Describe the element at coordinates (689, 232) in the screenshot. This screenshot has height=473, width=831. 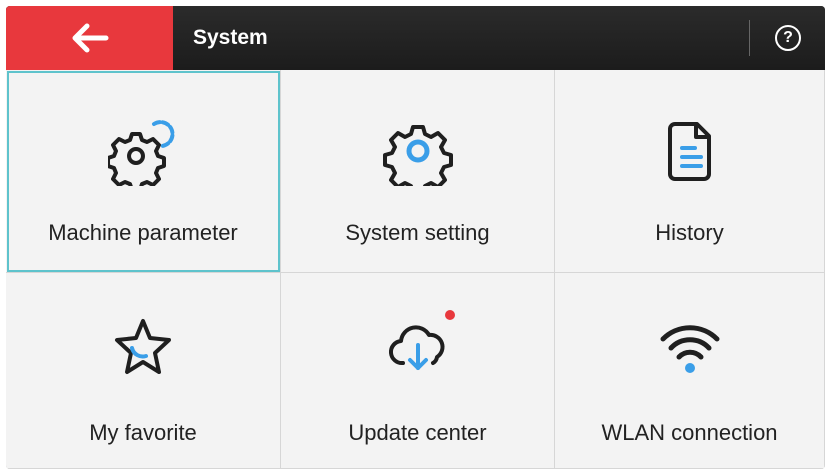
I see `tile-label: History` at that location.